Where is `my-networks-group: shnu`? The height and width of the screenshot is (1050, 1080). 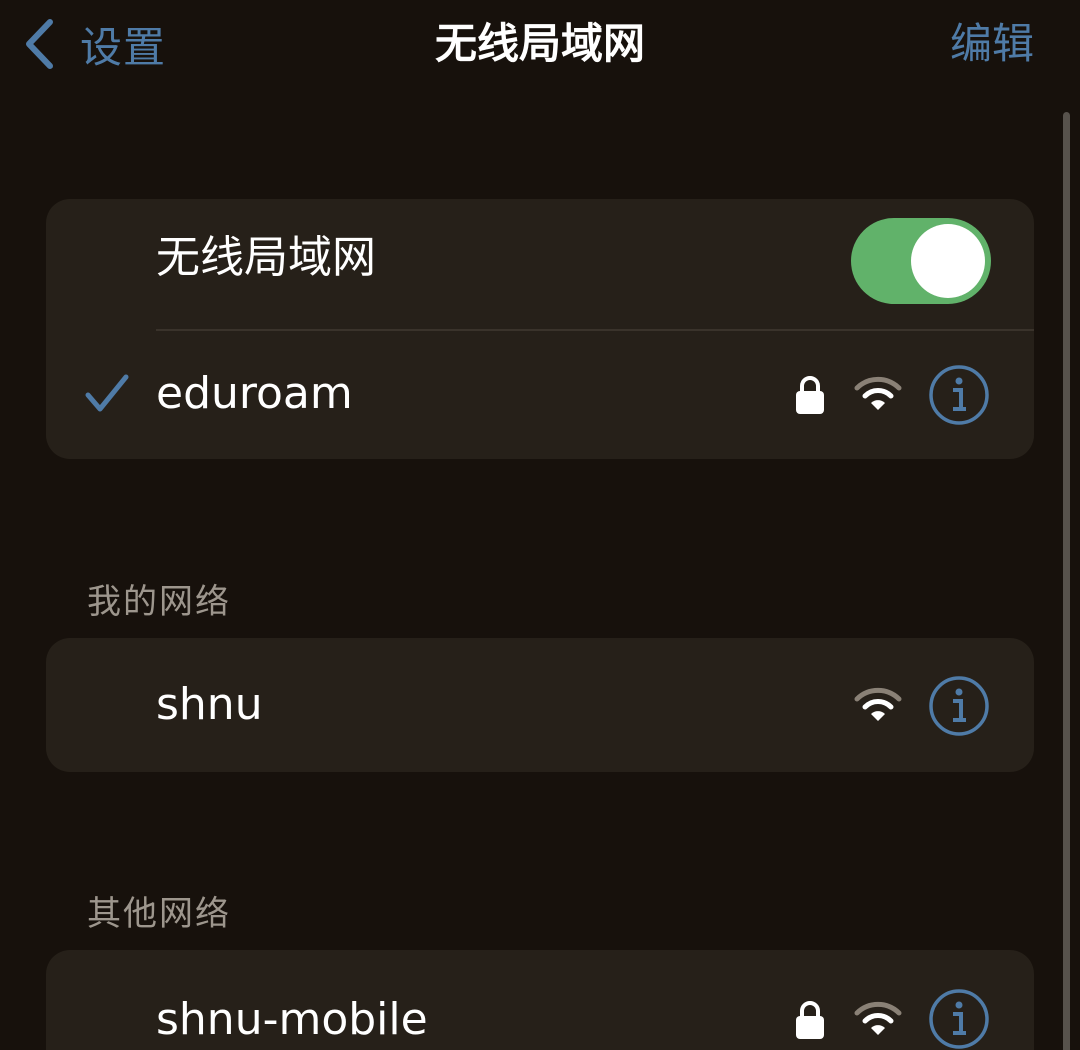 my-networks-group: shnu is located at coordinates (540, 705).